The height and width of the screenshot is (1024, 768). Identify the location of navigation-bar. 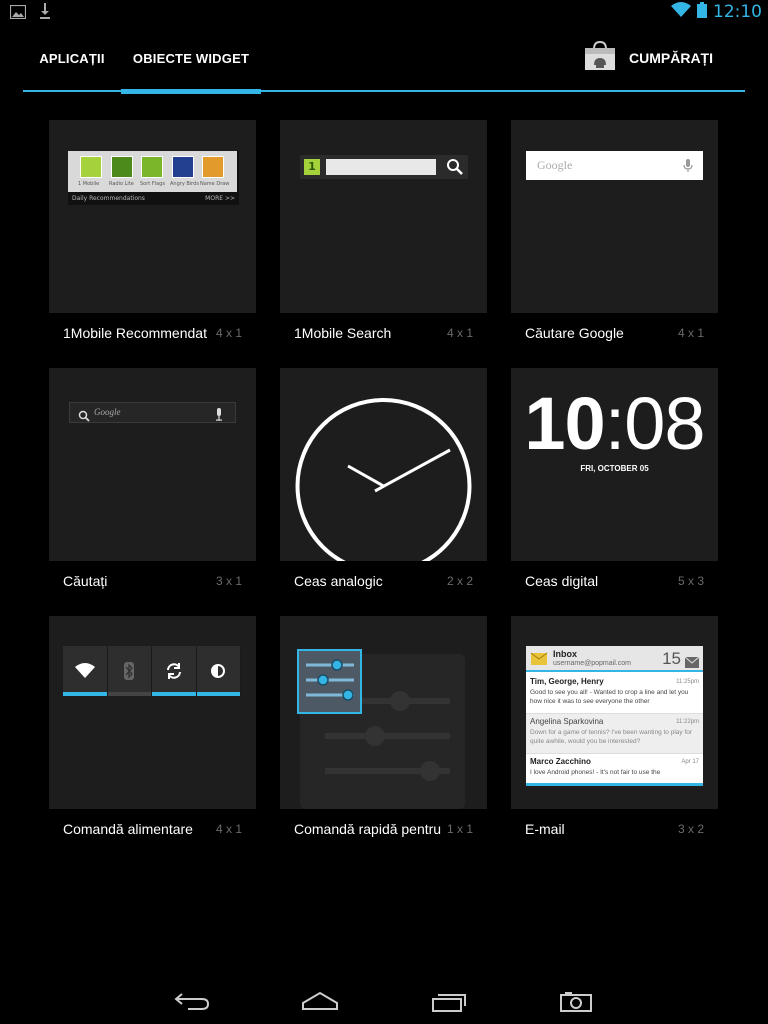
(384, 1000).